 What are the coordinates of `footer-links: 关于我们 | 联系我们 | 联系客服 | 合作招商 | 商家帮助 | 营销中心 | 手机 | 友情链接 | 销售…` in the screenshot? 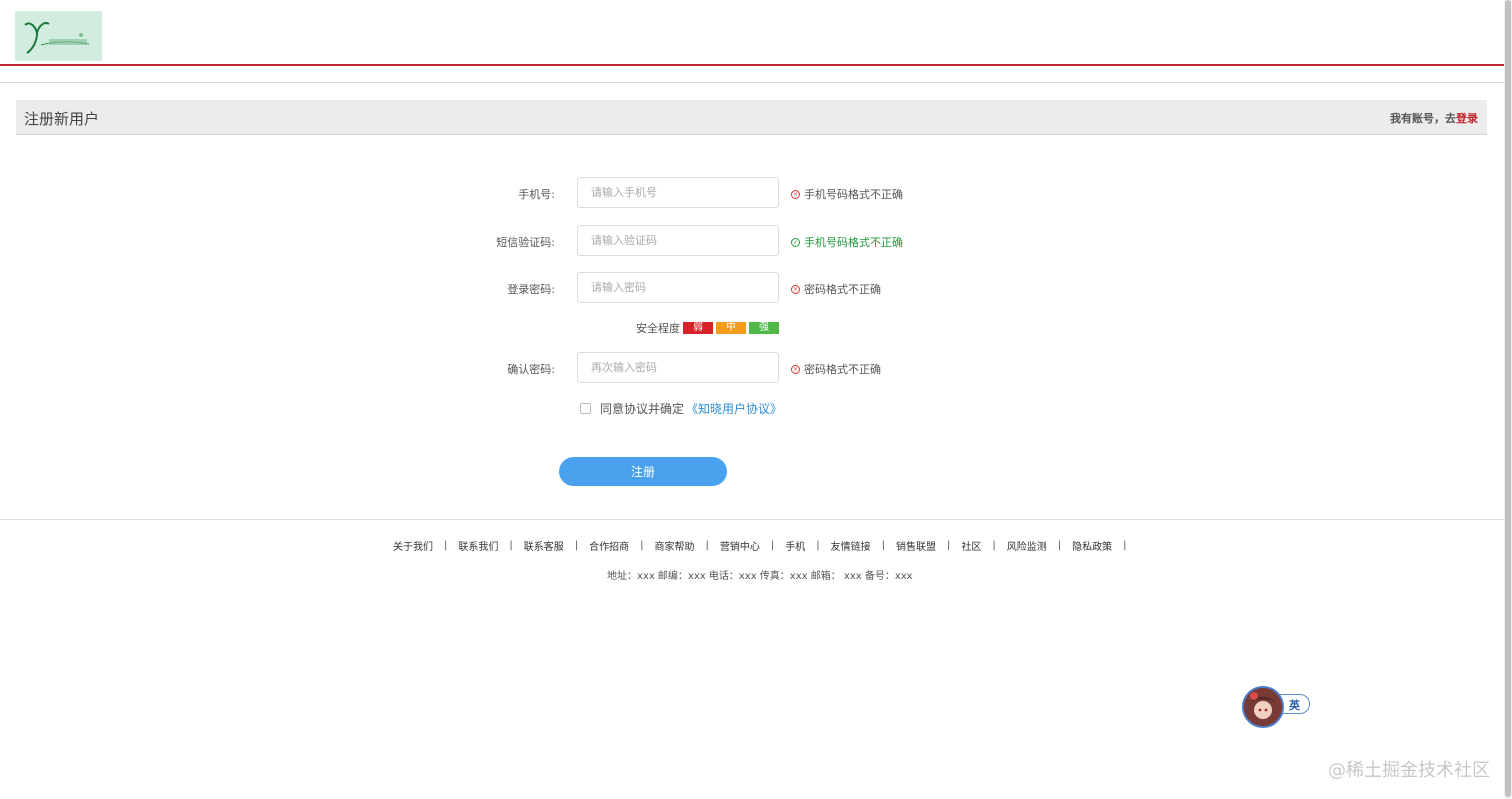 It's located at (765, 545).